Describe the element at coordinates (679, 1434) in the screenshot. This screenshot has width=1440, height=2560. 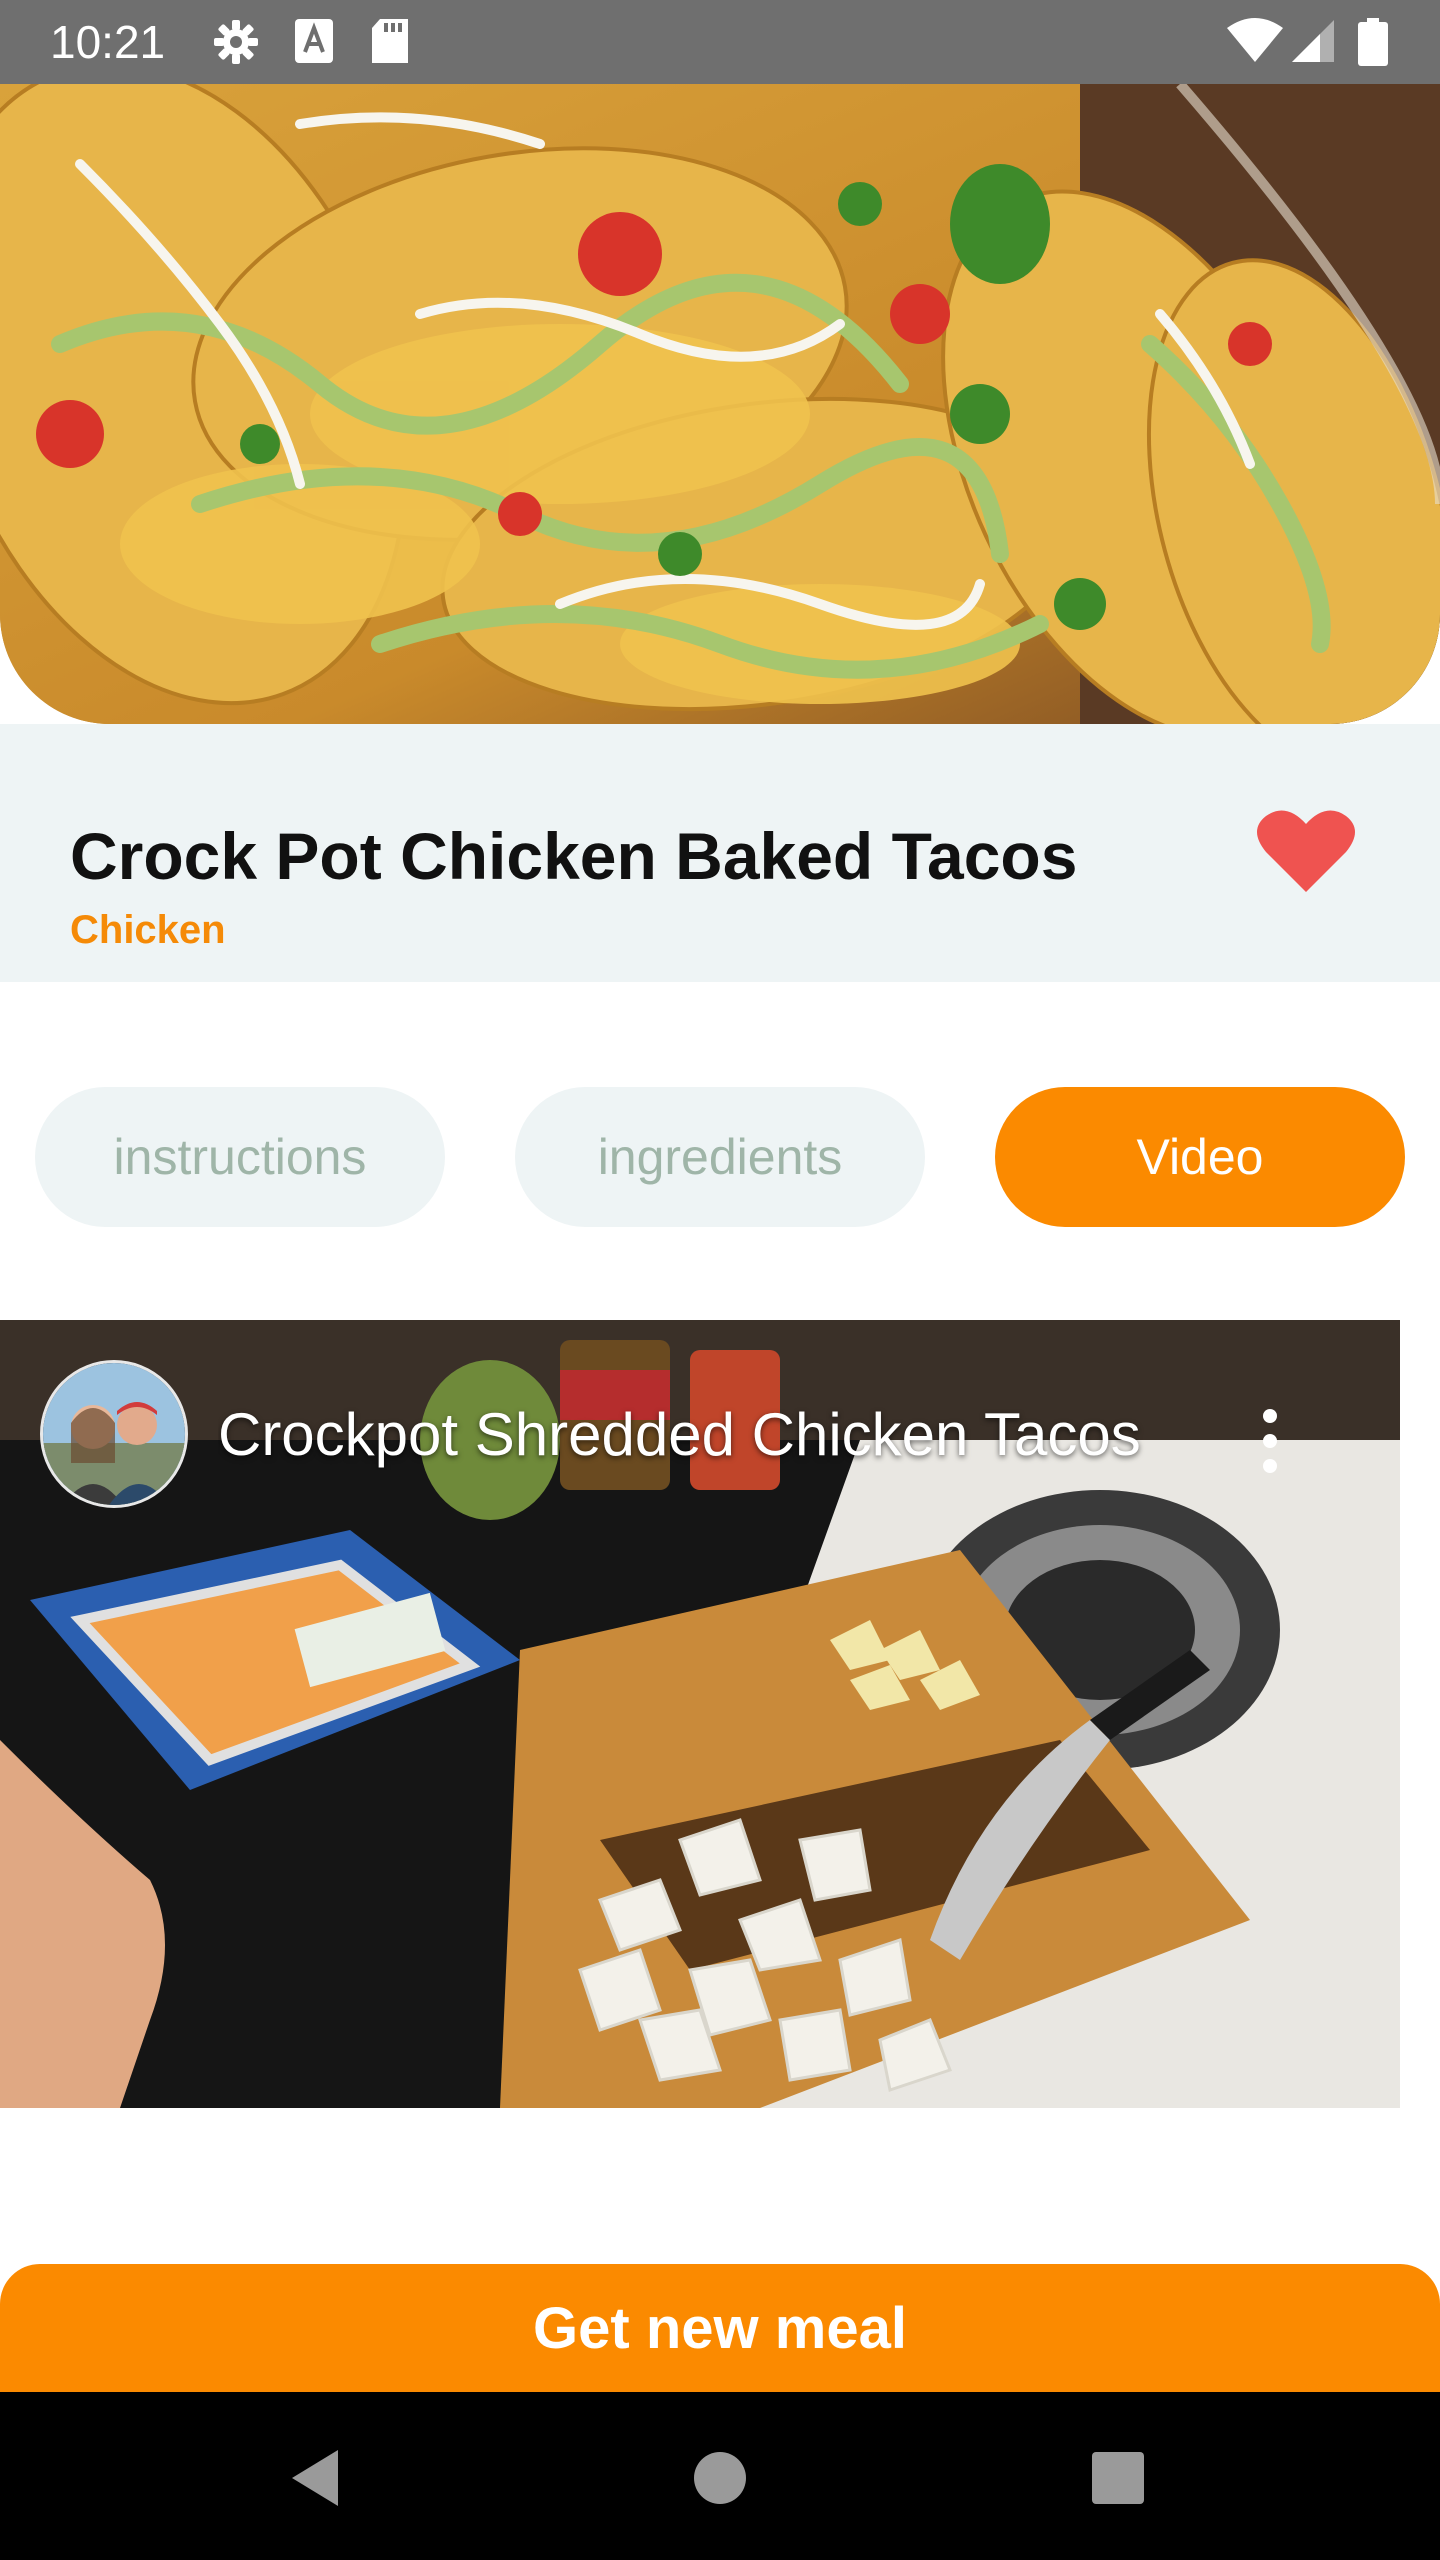
I see `video-title: Crockpot Shredded Chicken Tacos` at that location.